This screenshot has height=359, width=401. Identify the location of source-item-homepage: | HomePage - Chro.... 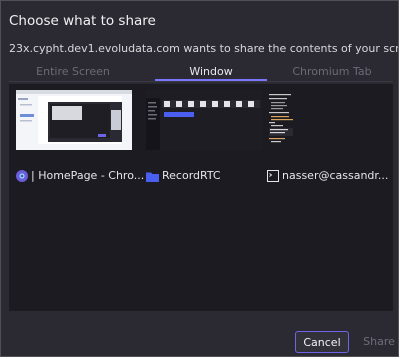
(80, 136).